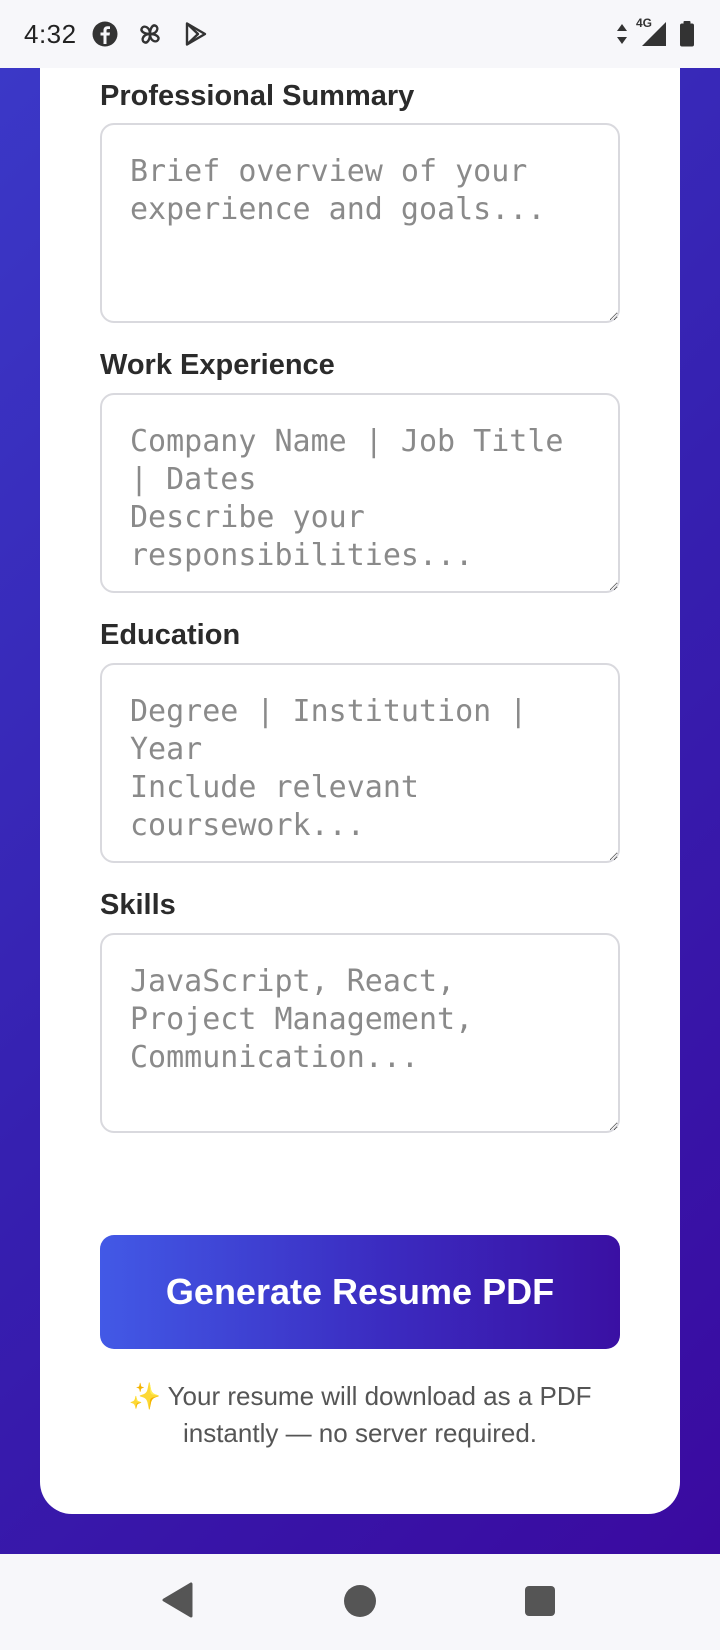 This screenshot has height=1650, width=720. I want to click on experience-label: Work Experience, so click(217, 365).